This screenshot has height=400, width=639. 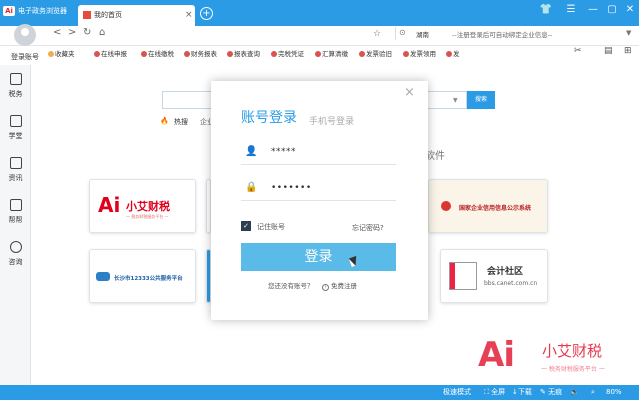 I want to click on news-icon, so click(x=15, y=163).